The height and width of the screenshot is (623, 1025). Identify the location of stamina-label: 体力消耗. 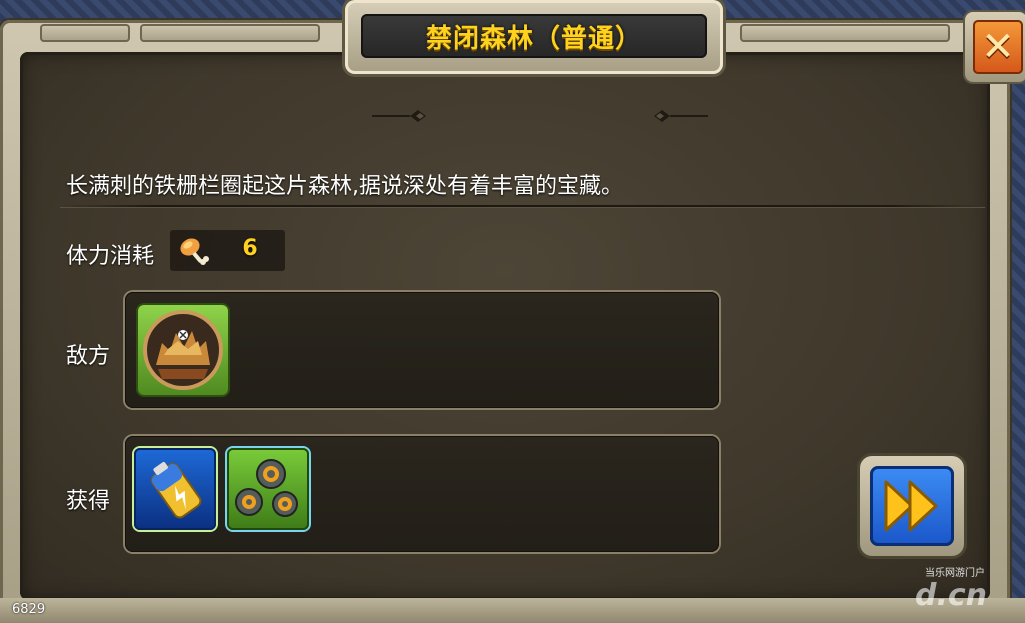
(110, 256).